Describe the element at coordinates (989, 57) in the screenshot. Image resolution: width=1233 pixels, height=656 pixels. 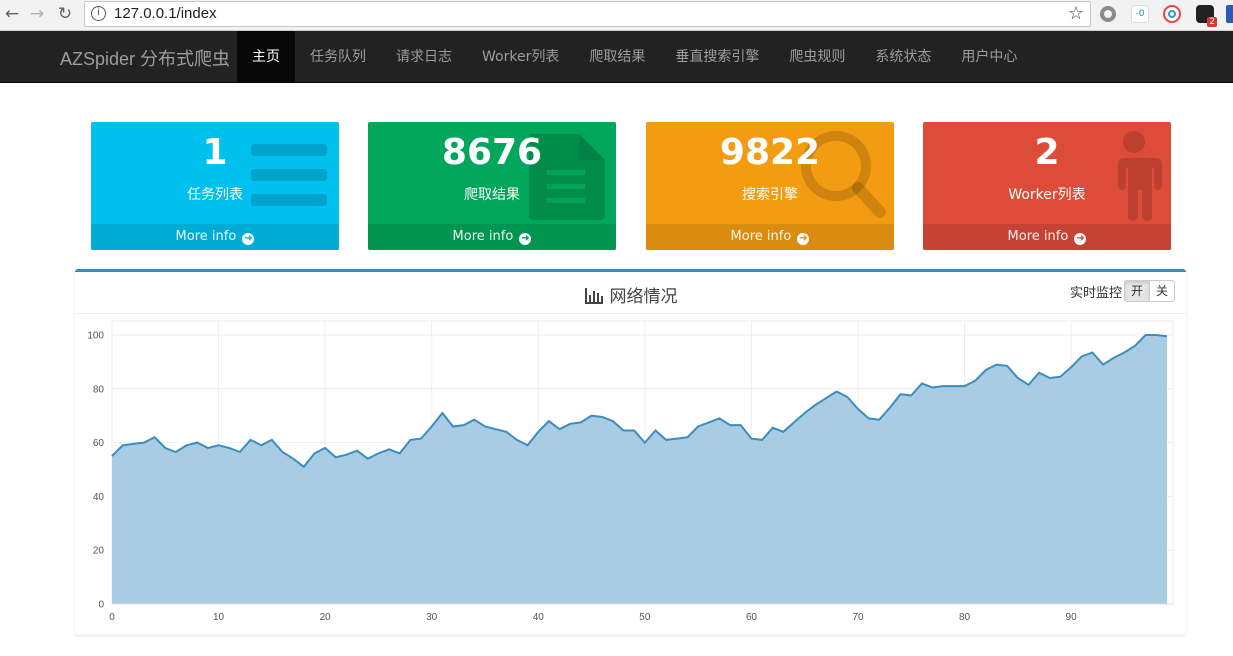
I see `nav-item-user-center: 用户中心` at that location.